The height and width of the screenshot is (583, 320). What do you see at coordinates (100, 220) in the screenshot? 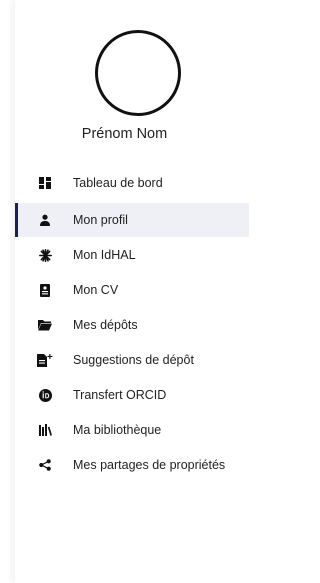
I see `sidebar-item-label: Mon profil` at bounding box center [100, 220].